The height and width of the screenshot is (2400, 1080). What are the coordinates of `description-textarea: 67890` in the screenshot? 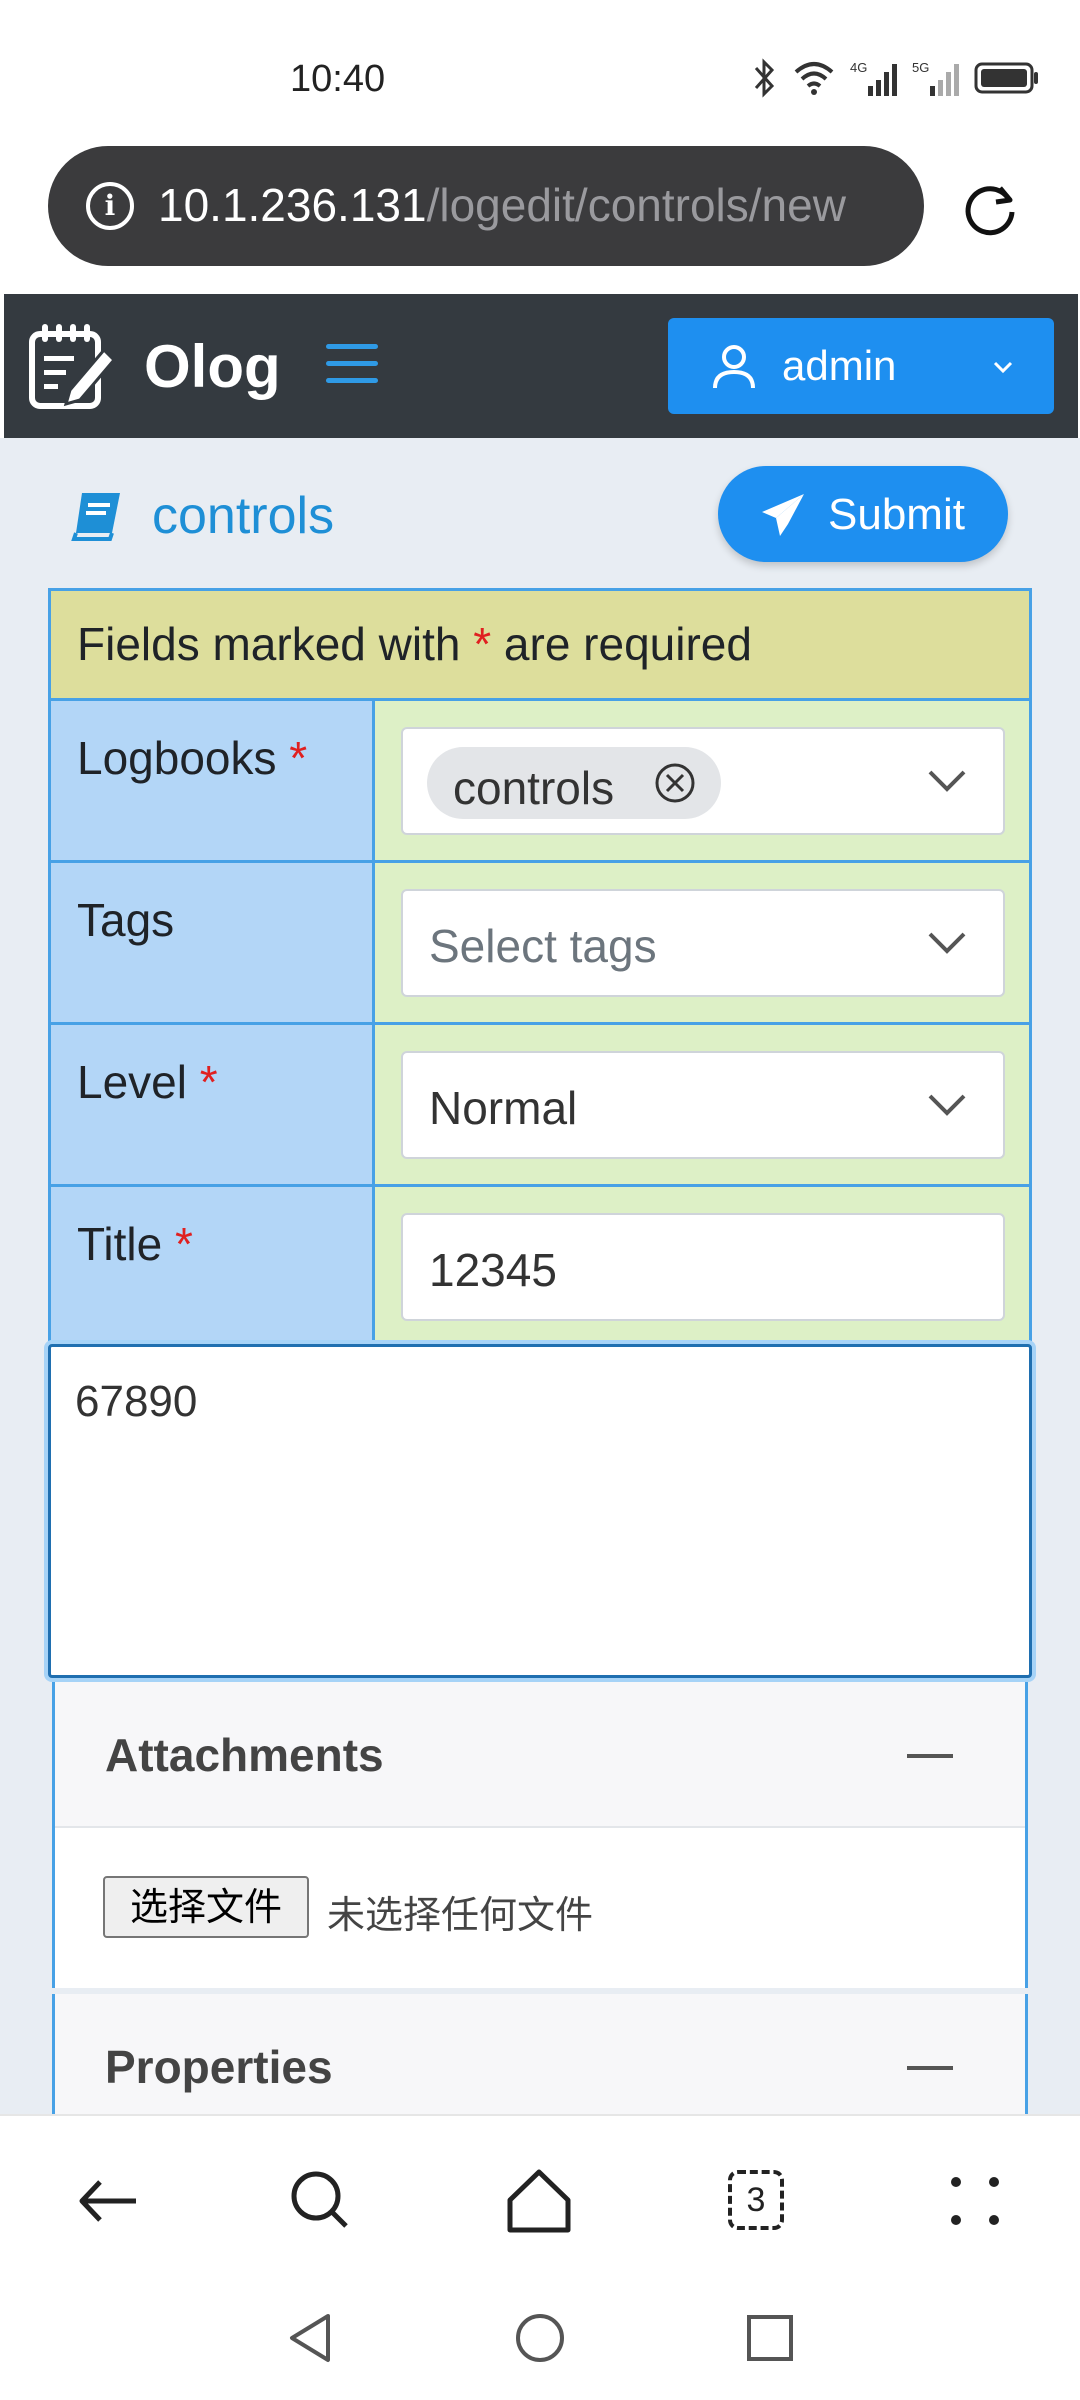 It's located at (540, 1511).